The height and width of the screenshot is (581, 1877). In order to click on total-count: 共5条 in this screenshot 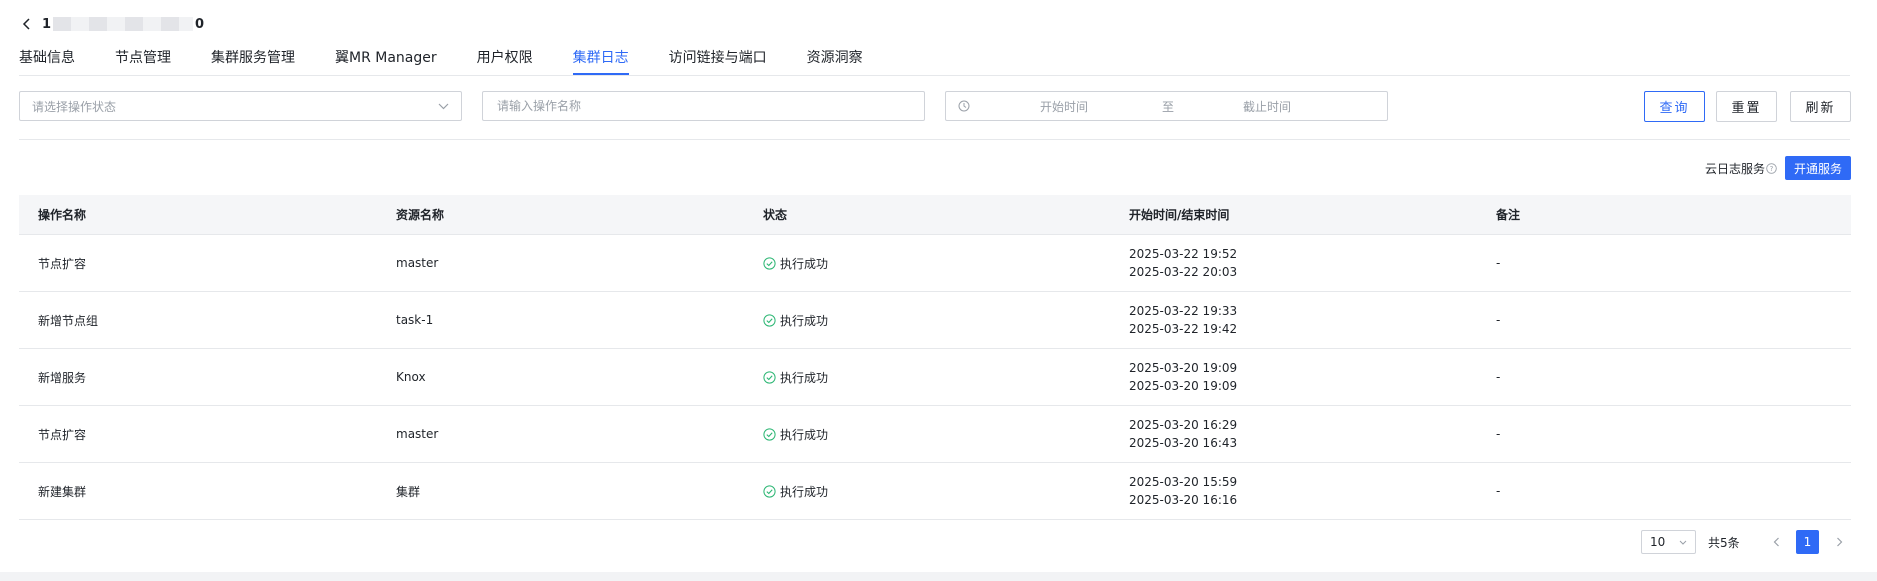, I will do `click(1724, 543)`.